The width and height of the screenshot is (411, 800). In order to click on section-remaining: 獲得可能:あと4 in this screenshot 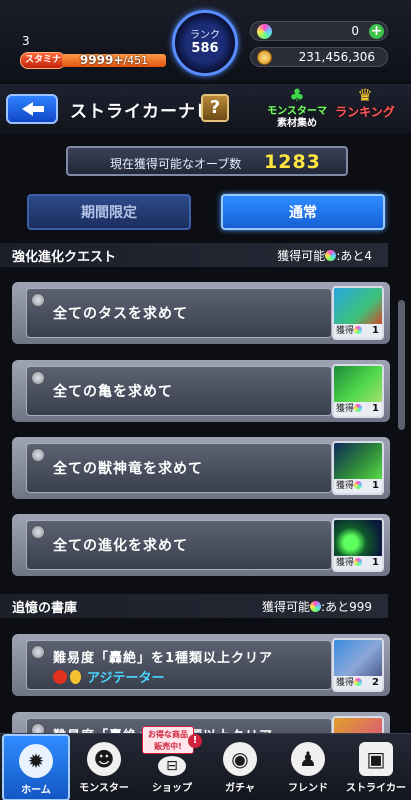, I will do `click(324, 256)`.